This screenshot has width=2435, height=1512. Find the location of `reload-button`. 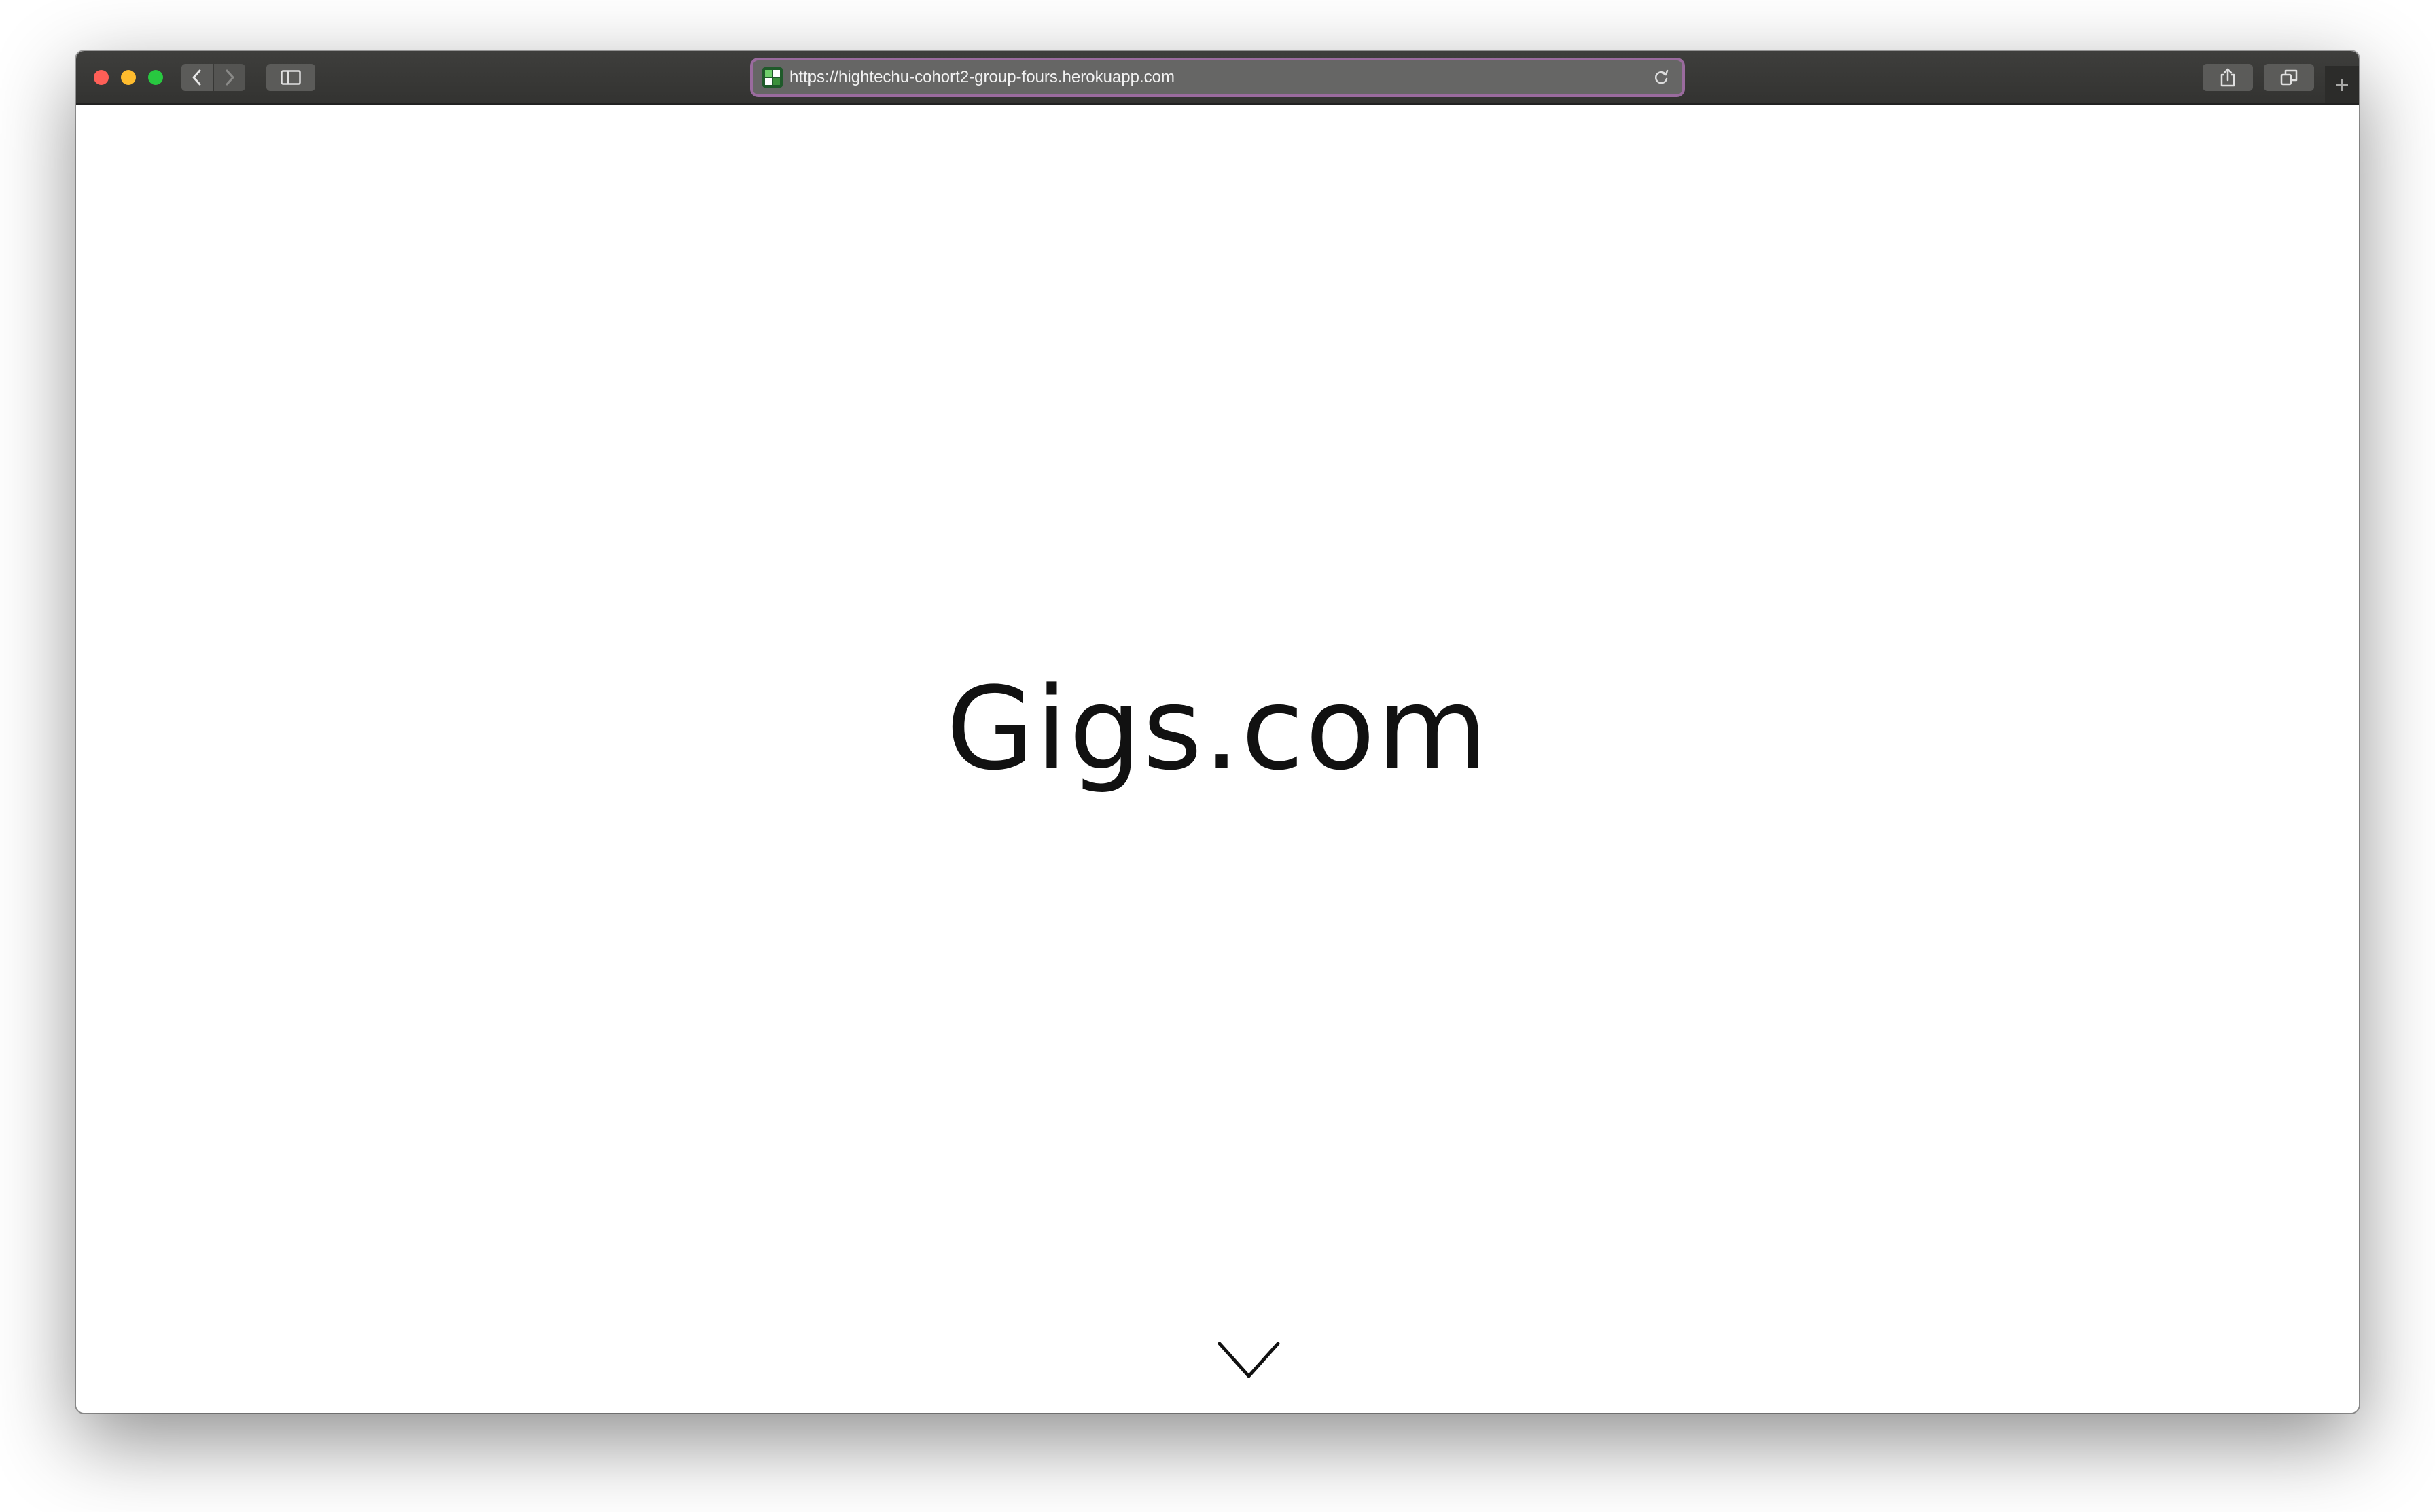

reload-button is located at coordinates (1661, 77).